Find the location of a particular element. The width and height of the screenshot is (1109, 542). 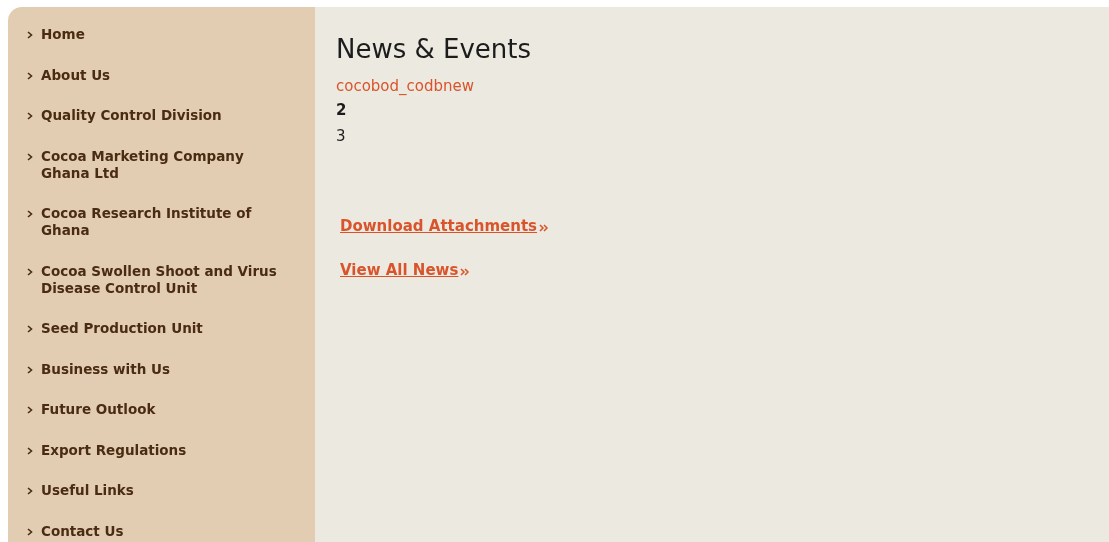

sidebar-item: Cocoa Swollen Shoot and Virus Disease Control Unit is located at coordinates (154, 279).